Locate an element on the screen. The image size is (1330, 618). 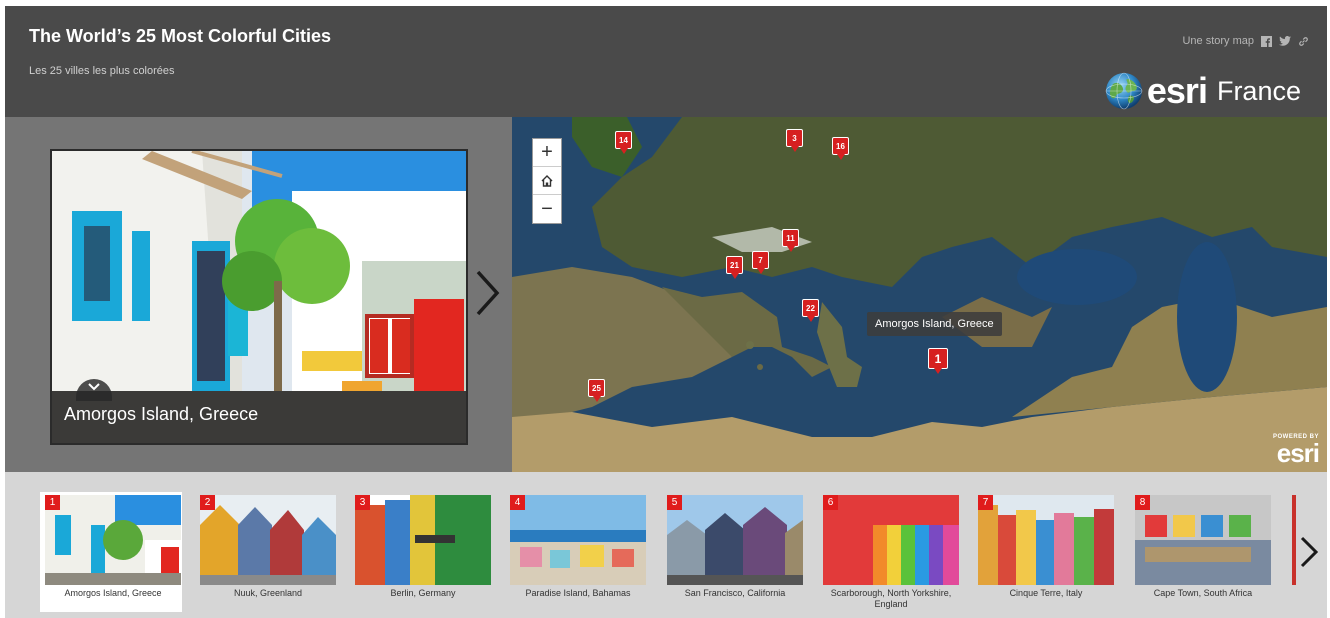
share-bar: Une story map is located at coordinates (1245, 41).